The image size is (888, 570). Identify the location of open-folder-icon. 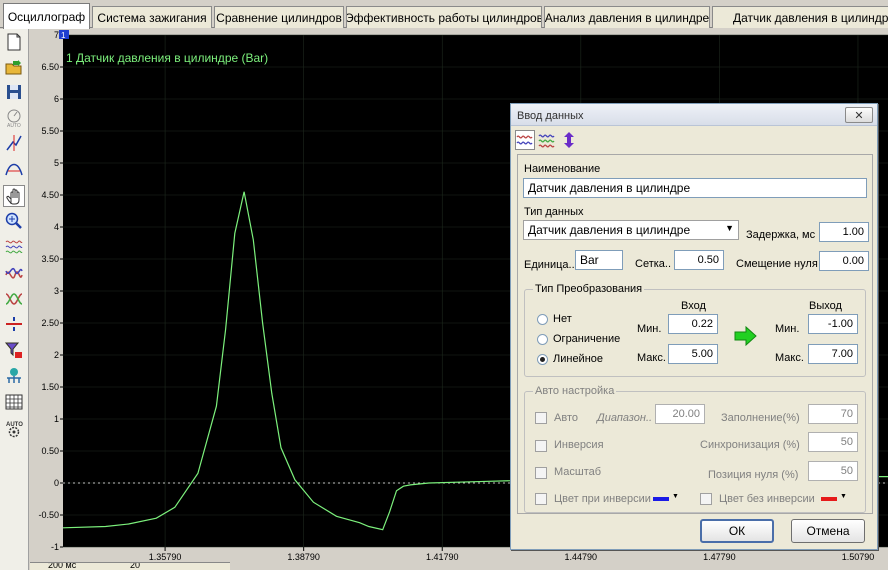
(14, 68).